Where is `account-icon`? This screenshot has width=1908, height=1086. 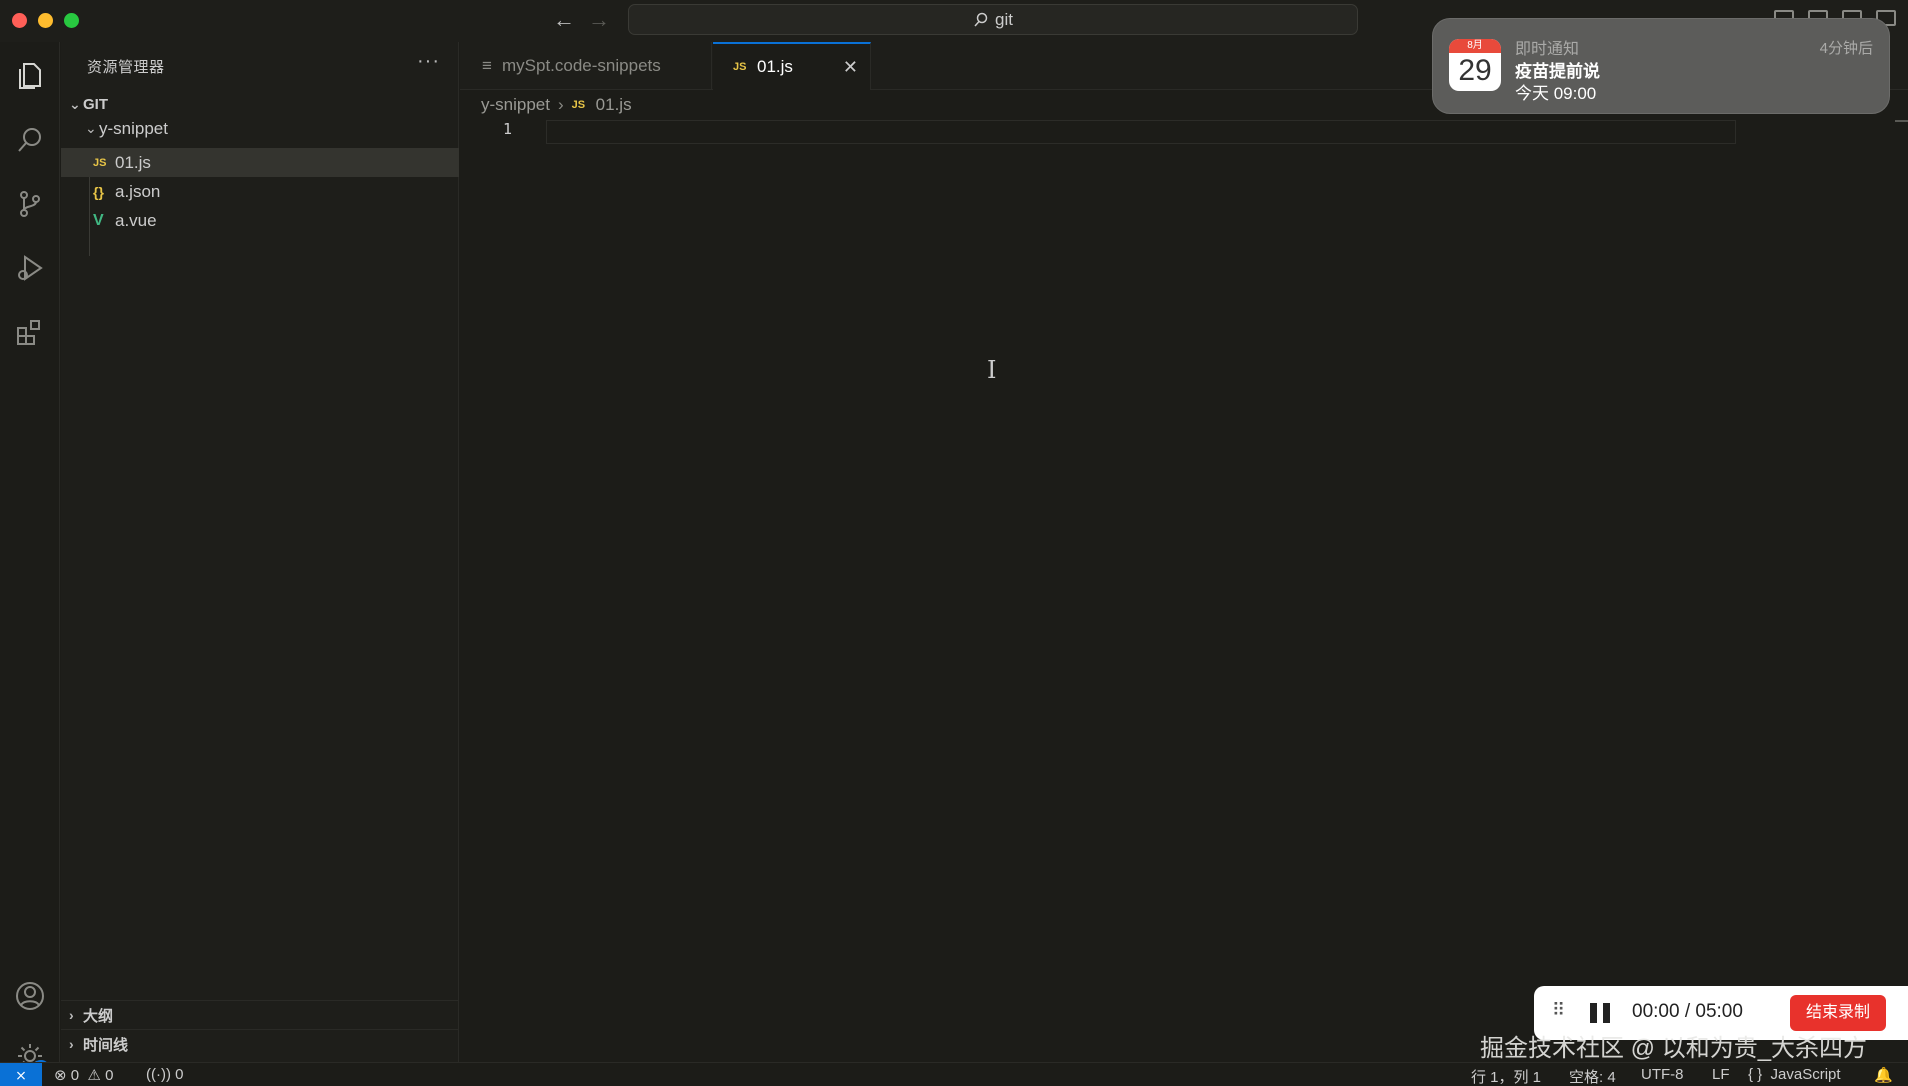 account-icon is located at coordinates (30, 996).